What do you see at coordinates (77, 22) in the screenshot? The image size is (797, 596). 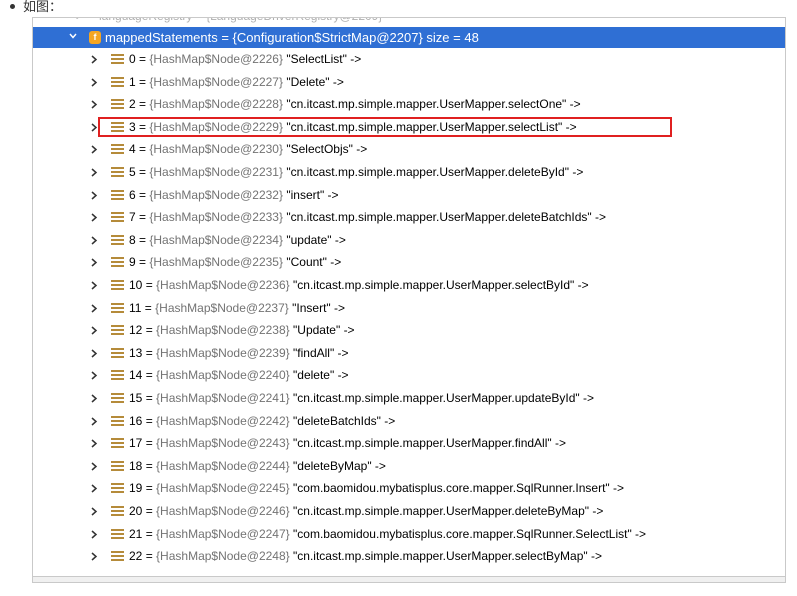 I see `chevron-down-icon: ⌄` at bounding box center [77, 22].